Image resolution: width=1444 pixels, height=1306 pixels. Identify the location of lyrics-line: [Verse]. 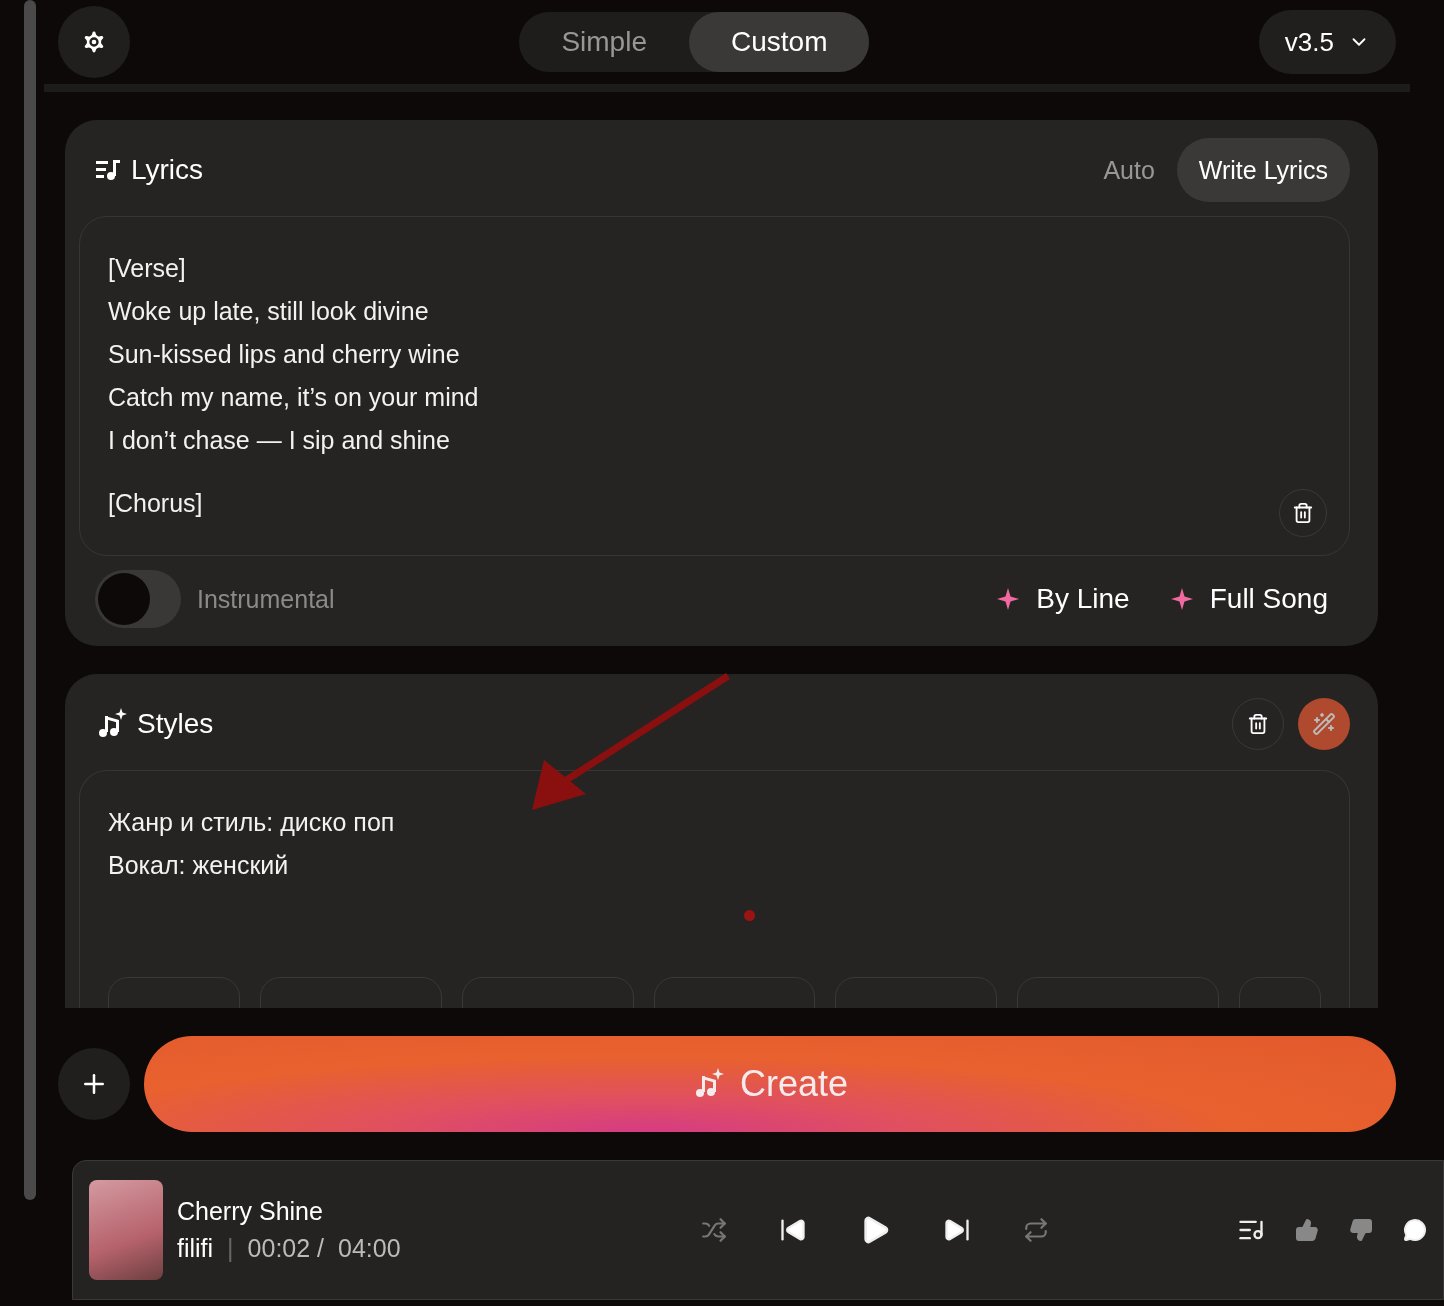
(147, 268).